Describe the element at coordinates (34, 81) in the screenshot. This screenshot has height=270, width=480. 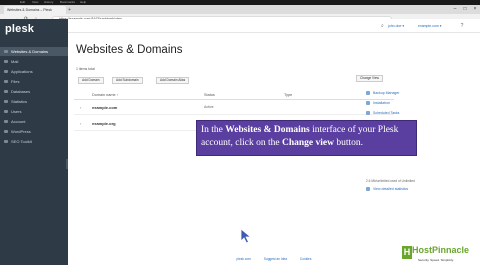
I see `sidebar-item-files: Files` at that location.